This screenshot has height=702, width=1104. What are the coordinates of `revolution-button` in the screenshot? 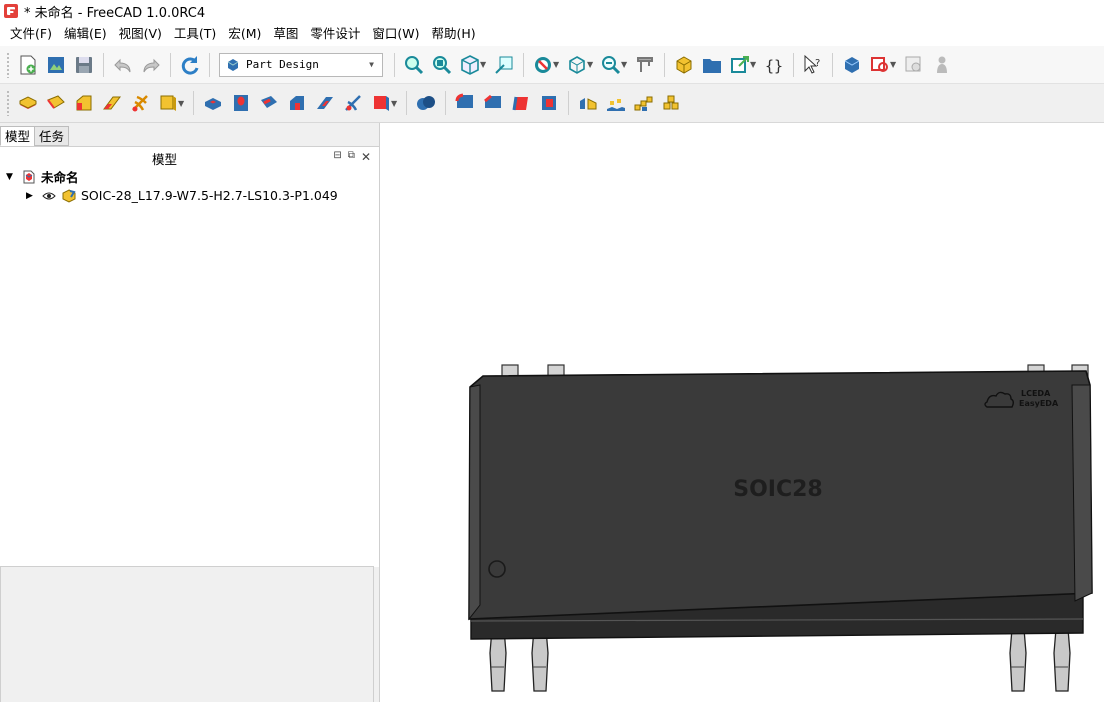 It's located at (56, 103).